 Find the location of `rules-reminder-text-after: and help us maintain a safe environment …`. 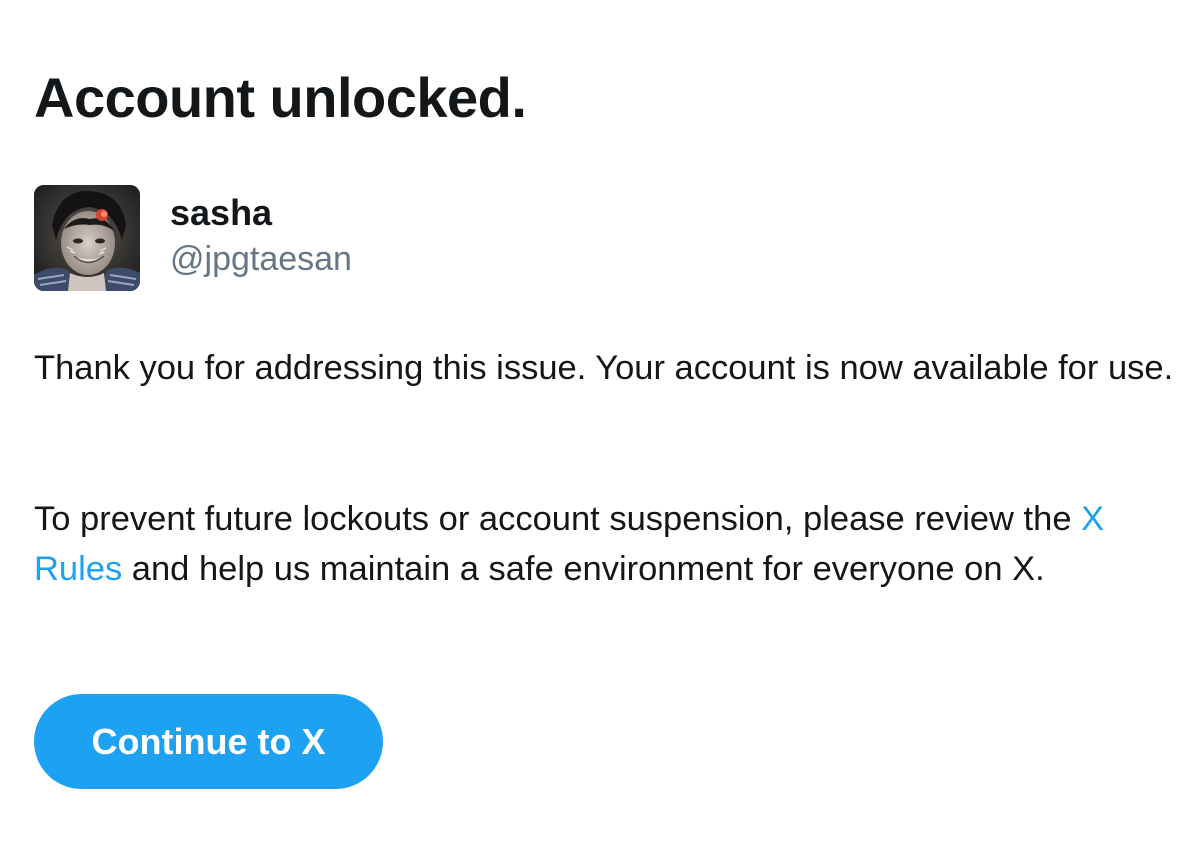

rules-reminder-text-after: and help us maintain a safe environment … is located at coordinates (583, 569).